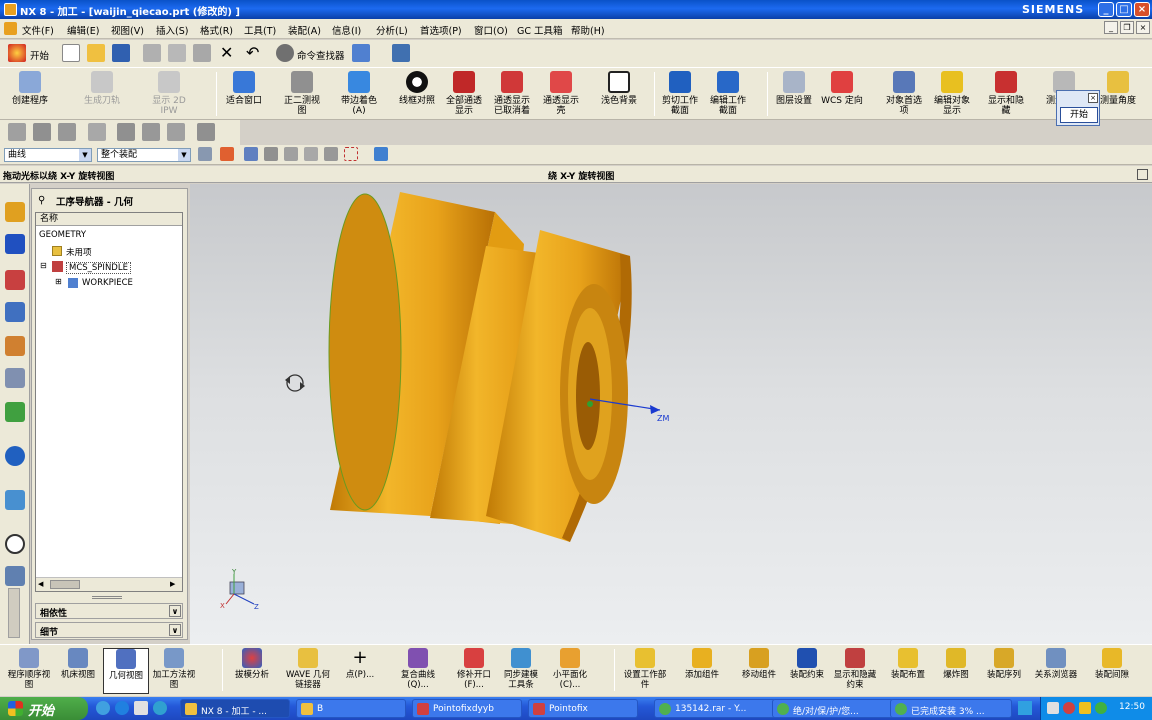 The height and width of the screenshot is (720, 1152). Describe the element at coordinates (107, 283) in the screenshot. I see `tree-item-workpiece: WORKPIECE` at that location.